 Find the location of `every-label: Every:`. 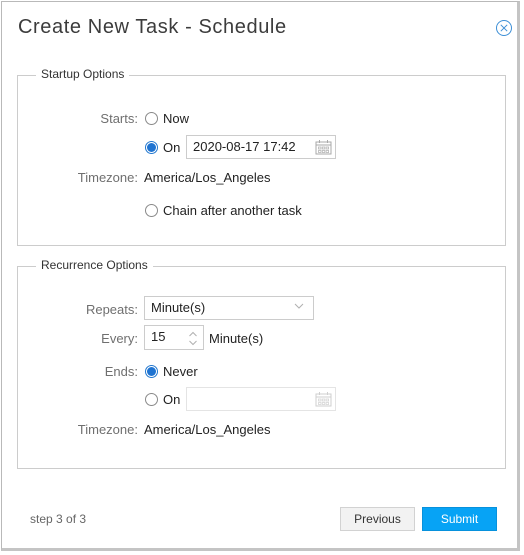

every-label: Every: is located at coordinates (119, 338).